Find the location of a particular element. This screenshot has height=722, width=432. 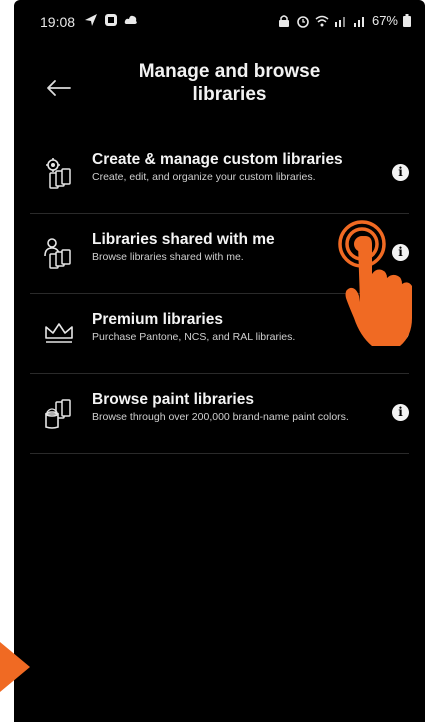

list-item-title: Create & manage custom libraries is located at coordinates (217, 159).